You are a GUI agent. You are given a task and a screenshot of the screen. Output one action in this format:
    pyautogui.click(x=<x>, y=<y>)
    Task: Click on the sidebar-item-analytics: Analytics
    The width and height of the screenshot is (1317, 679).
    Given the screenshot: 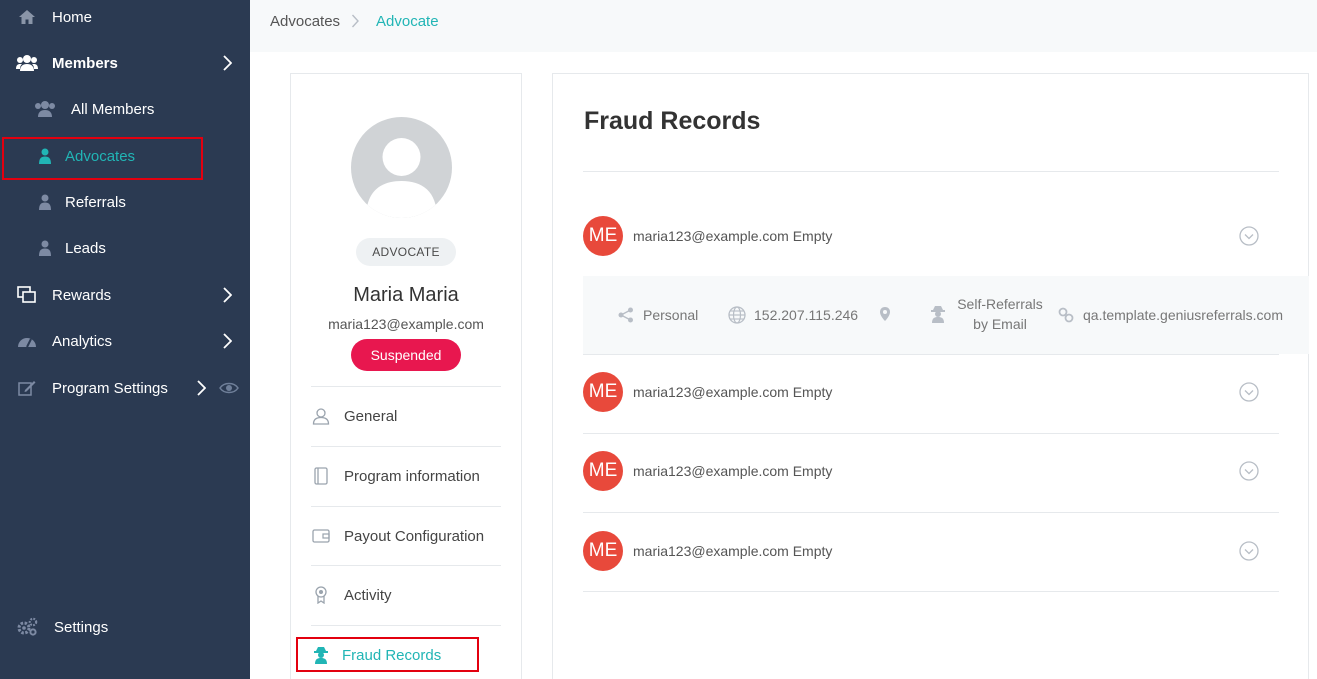 What is the action you would take?
    pyautogui.click(x=125, y=341)
    